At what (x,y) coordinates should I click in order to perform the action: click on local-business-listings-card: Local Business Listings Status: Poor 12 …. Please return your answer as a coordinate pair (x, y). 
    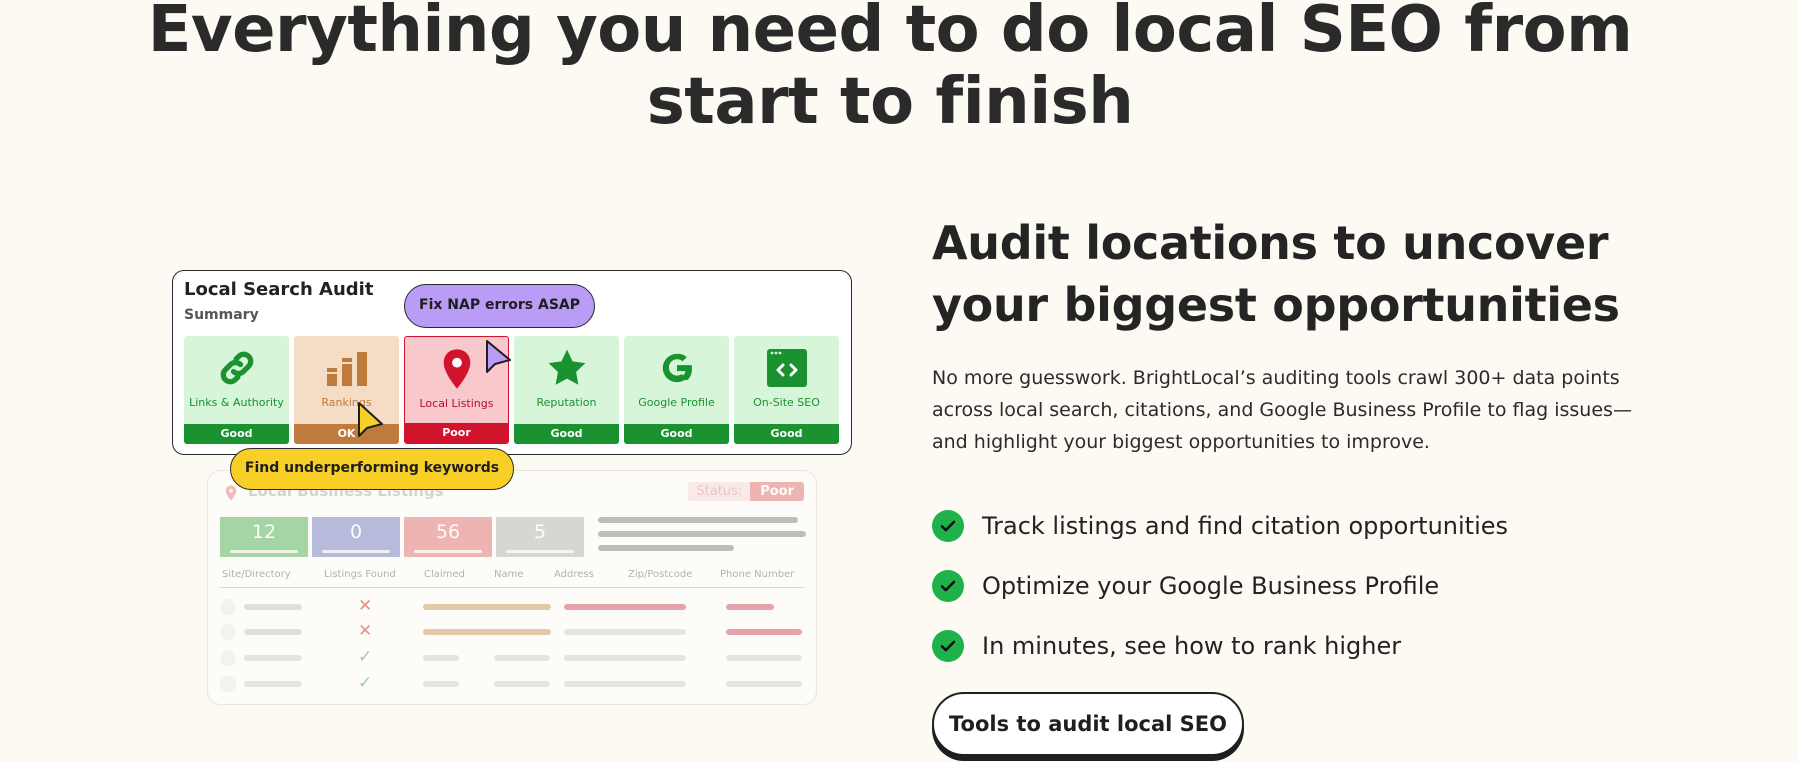
    Looking at the image, I should click on (512, 587).